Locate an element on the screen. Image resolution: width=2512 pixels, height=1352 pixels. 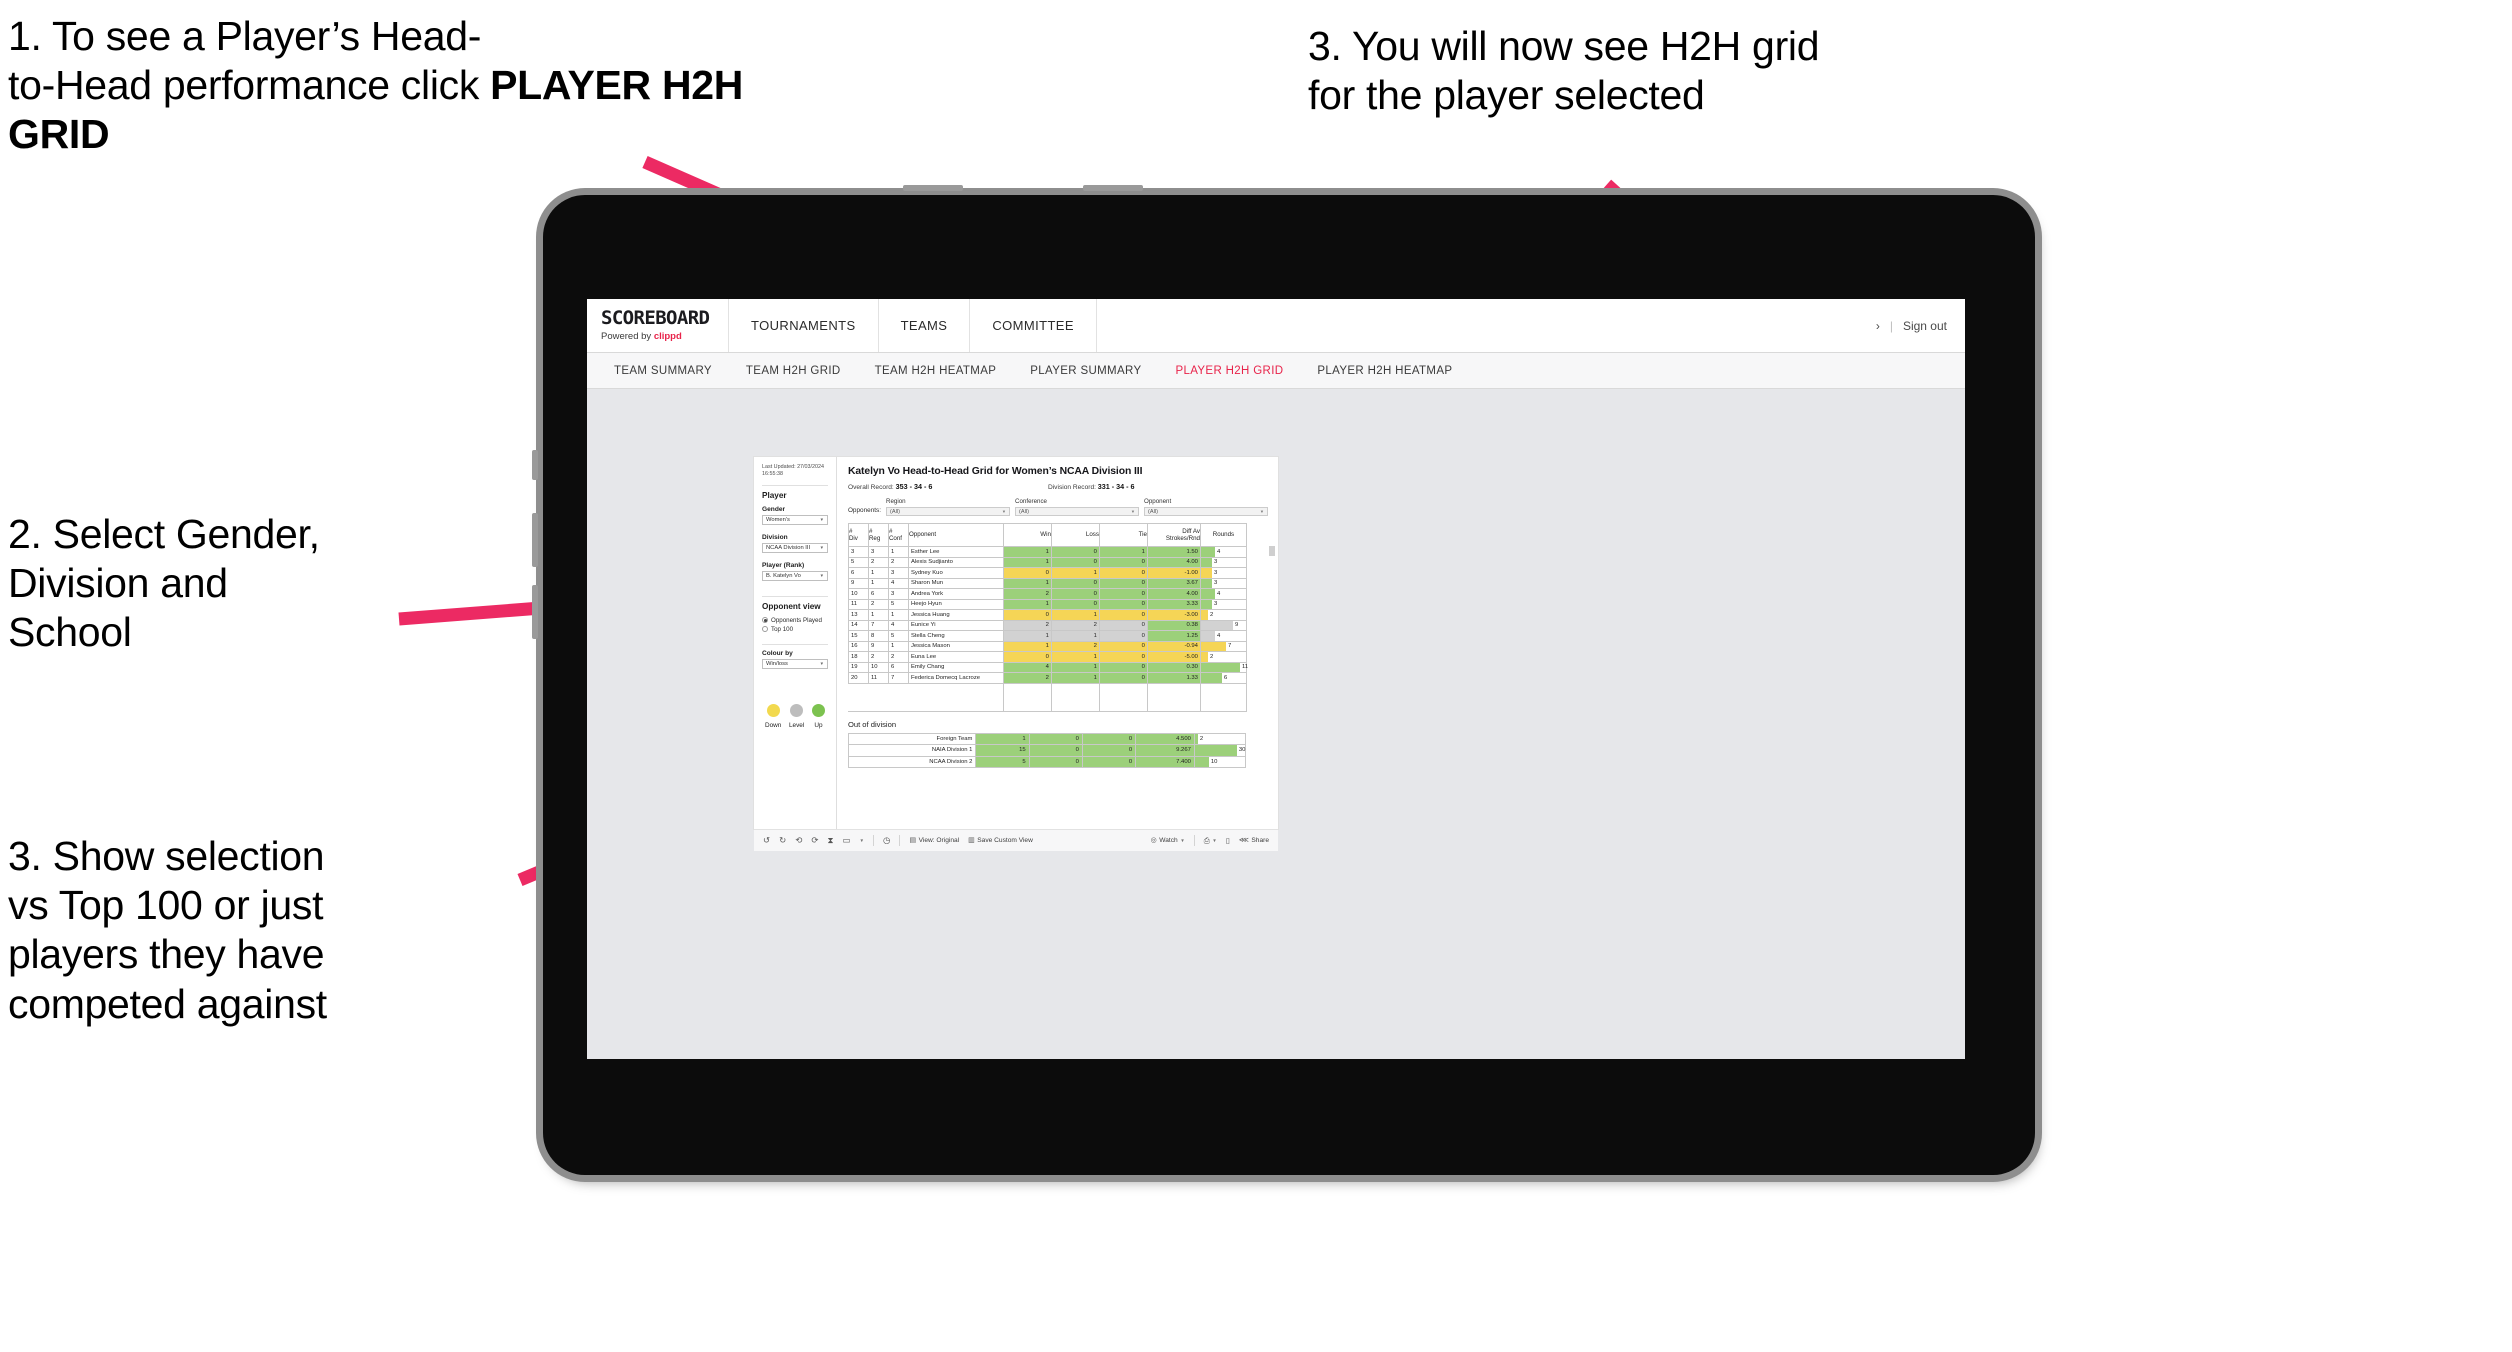
conference-filter-label: Conference is located at coordinates (1031, 501).